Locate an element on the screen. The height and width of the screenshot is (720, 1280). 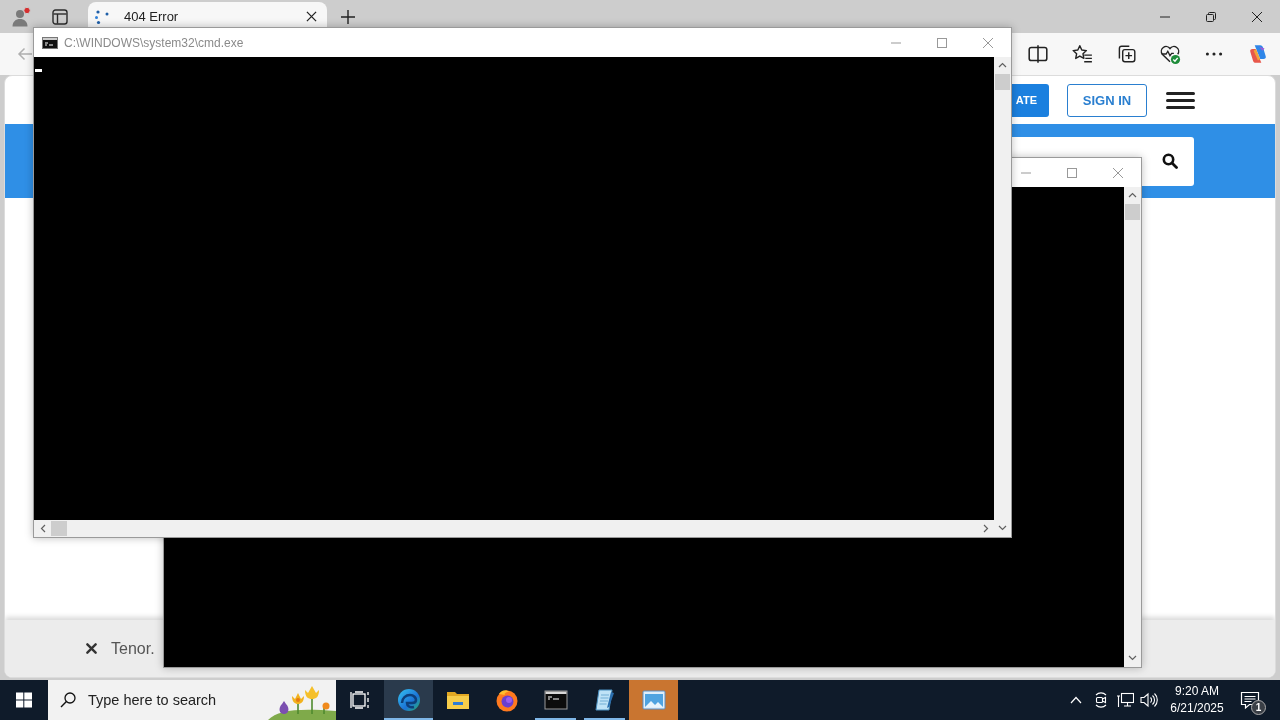
menu-icon is located at coordinates (1180, 100).